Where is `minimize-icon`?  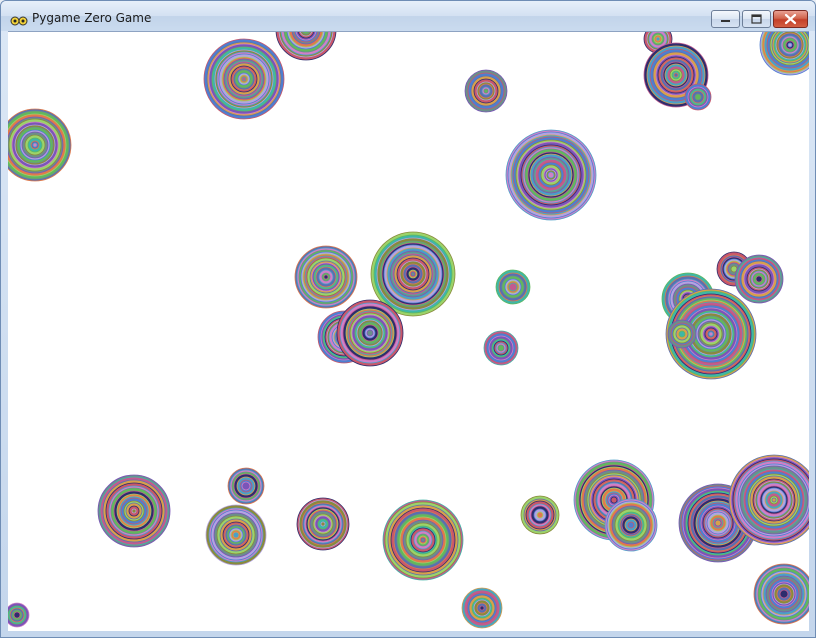 minimize-icon is located at coordinates (725, 21).